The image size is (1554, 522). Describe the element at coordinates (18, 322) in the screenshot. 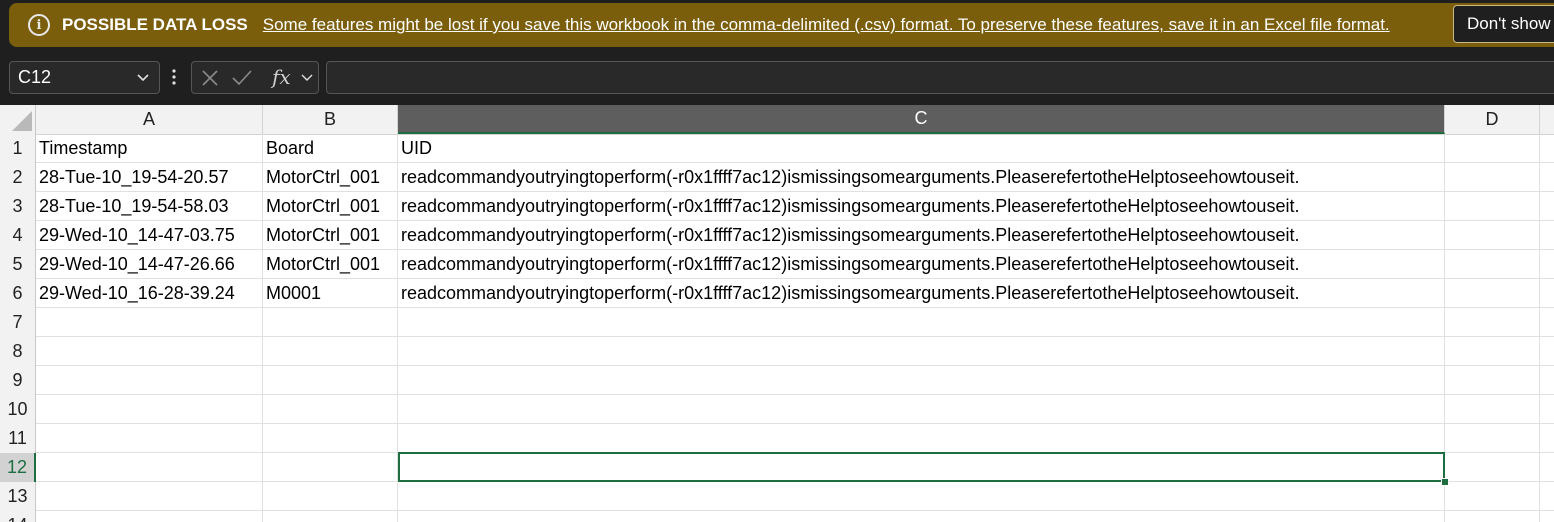

I see `row-header: 7` at that location.